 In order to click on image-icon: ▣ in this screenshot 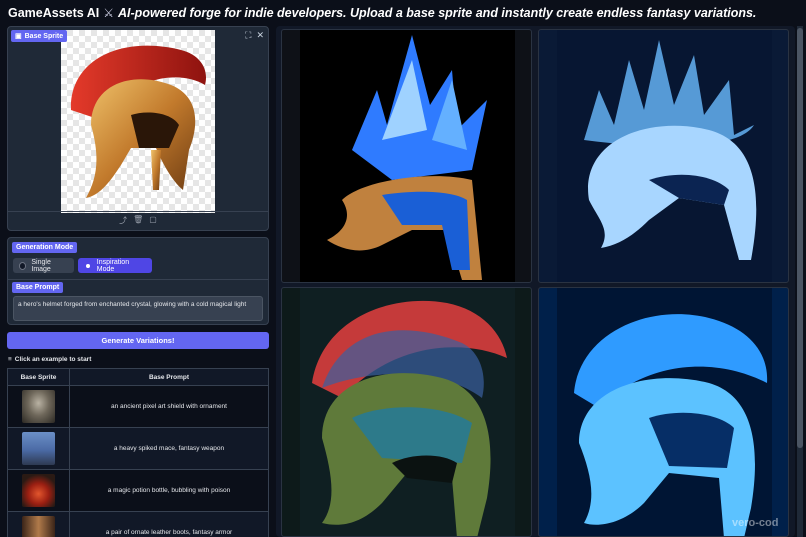, I will do `click(18, 36)`.